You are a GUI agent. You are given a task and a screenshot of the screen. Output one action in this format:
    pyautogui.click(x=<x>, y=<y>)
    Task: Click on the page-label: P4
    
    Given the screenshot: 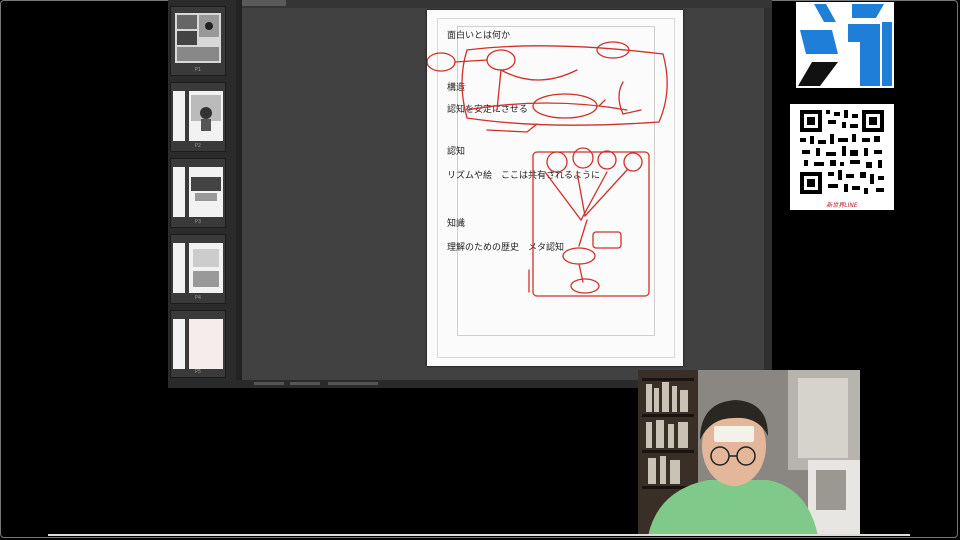 What is the action you would take?
    pyautogui.click(x=198, y=298)
    